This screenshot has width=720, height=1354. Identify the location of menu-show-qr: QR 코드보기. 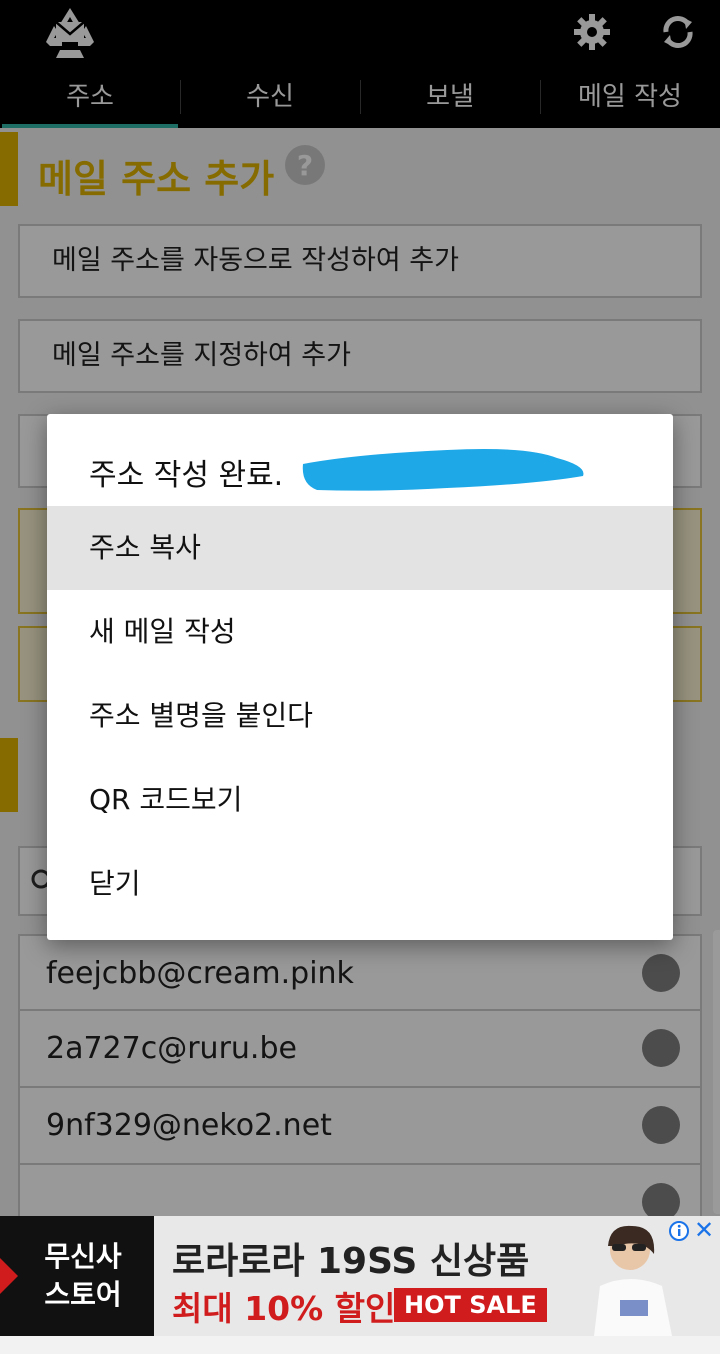
(360, 800).